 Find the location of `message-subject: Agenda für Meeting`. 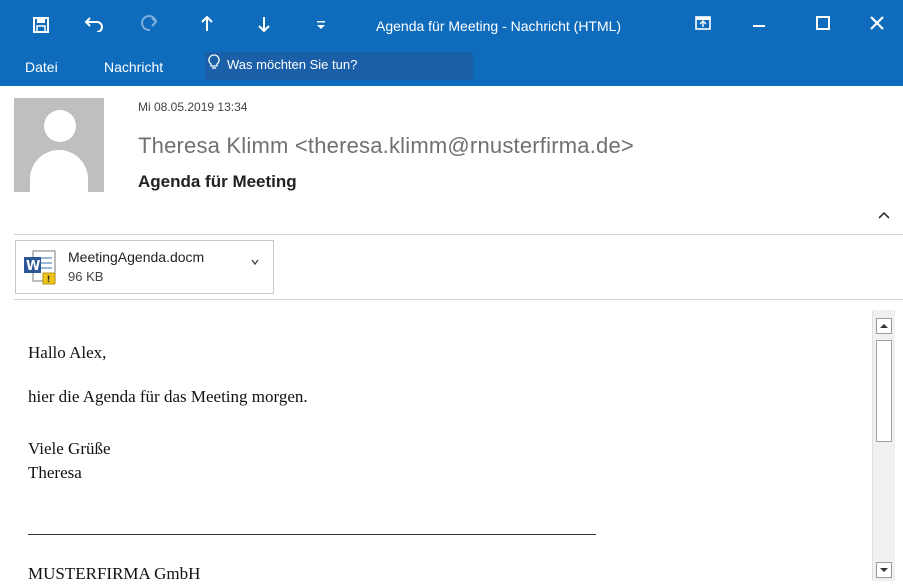

message-subject: Agenda für Meeting is located at coordinates (217, 181).